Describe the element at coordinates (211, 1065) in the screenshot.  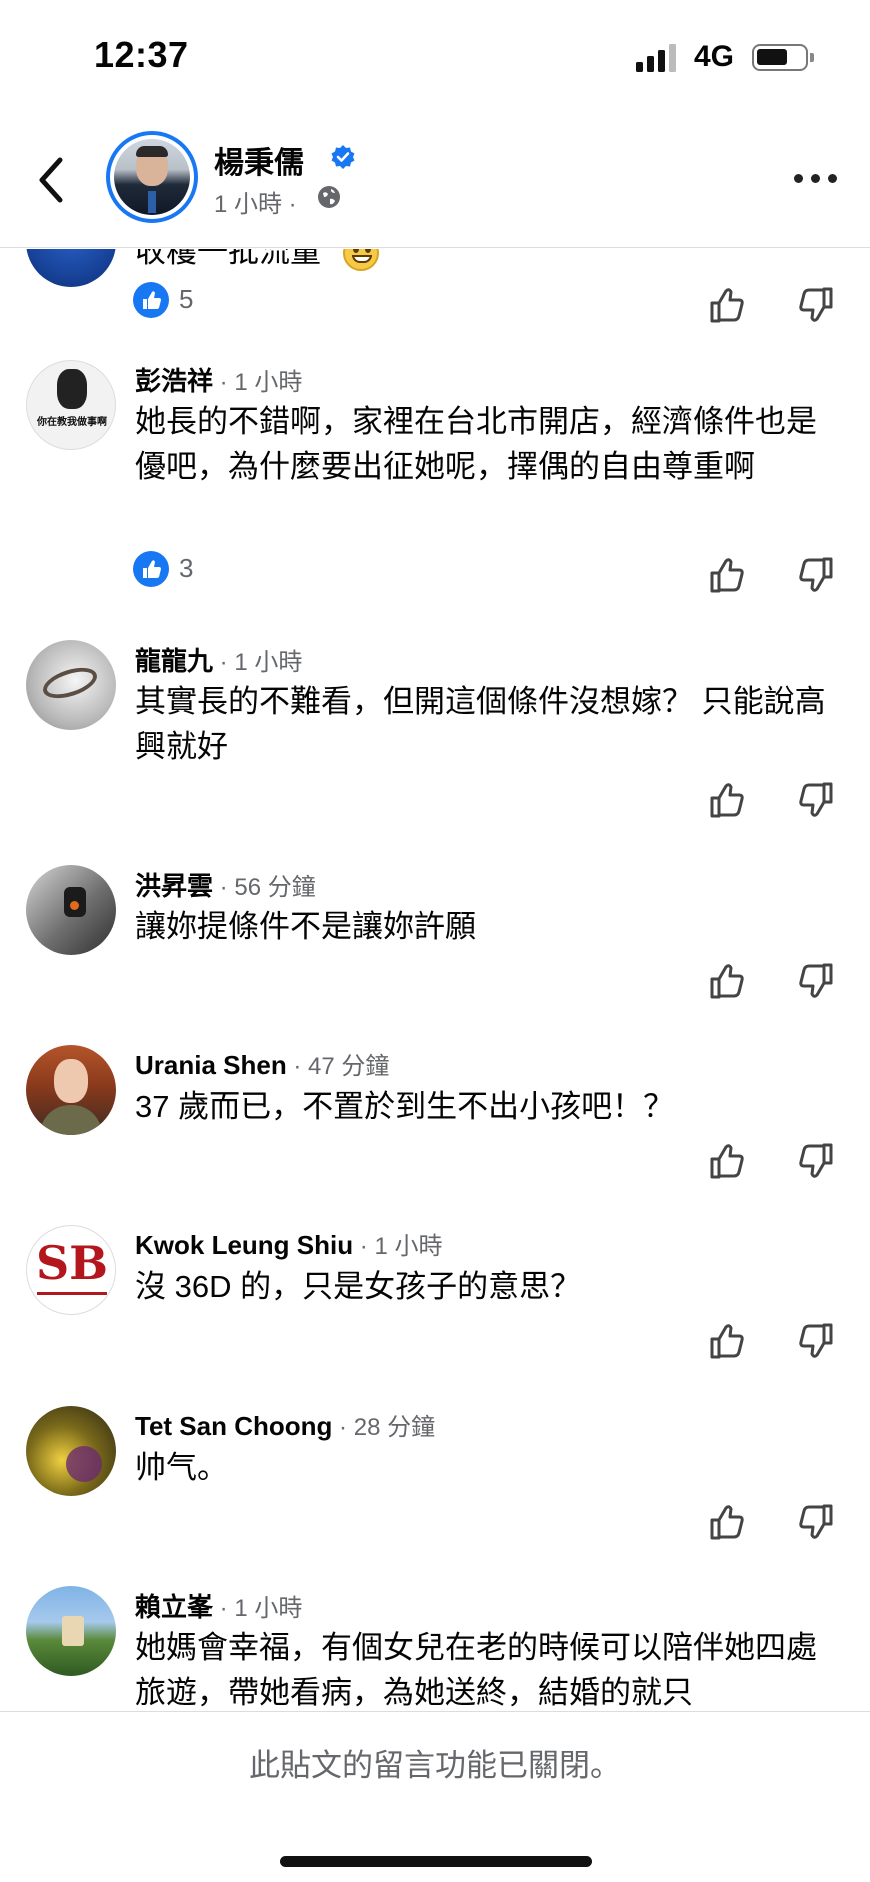
I see `commenter-name-text: Urania Shen` at that location.